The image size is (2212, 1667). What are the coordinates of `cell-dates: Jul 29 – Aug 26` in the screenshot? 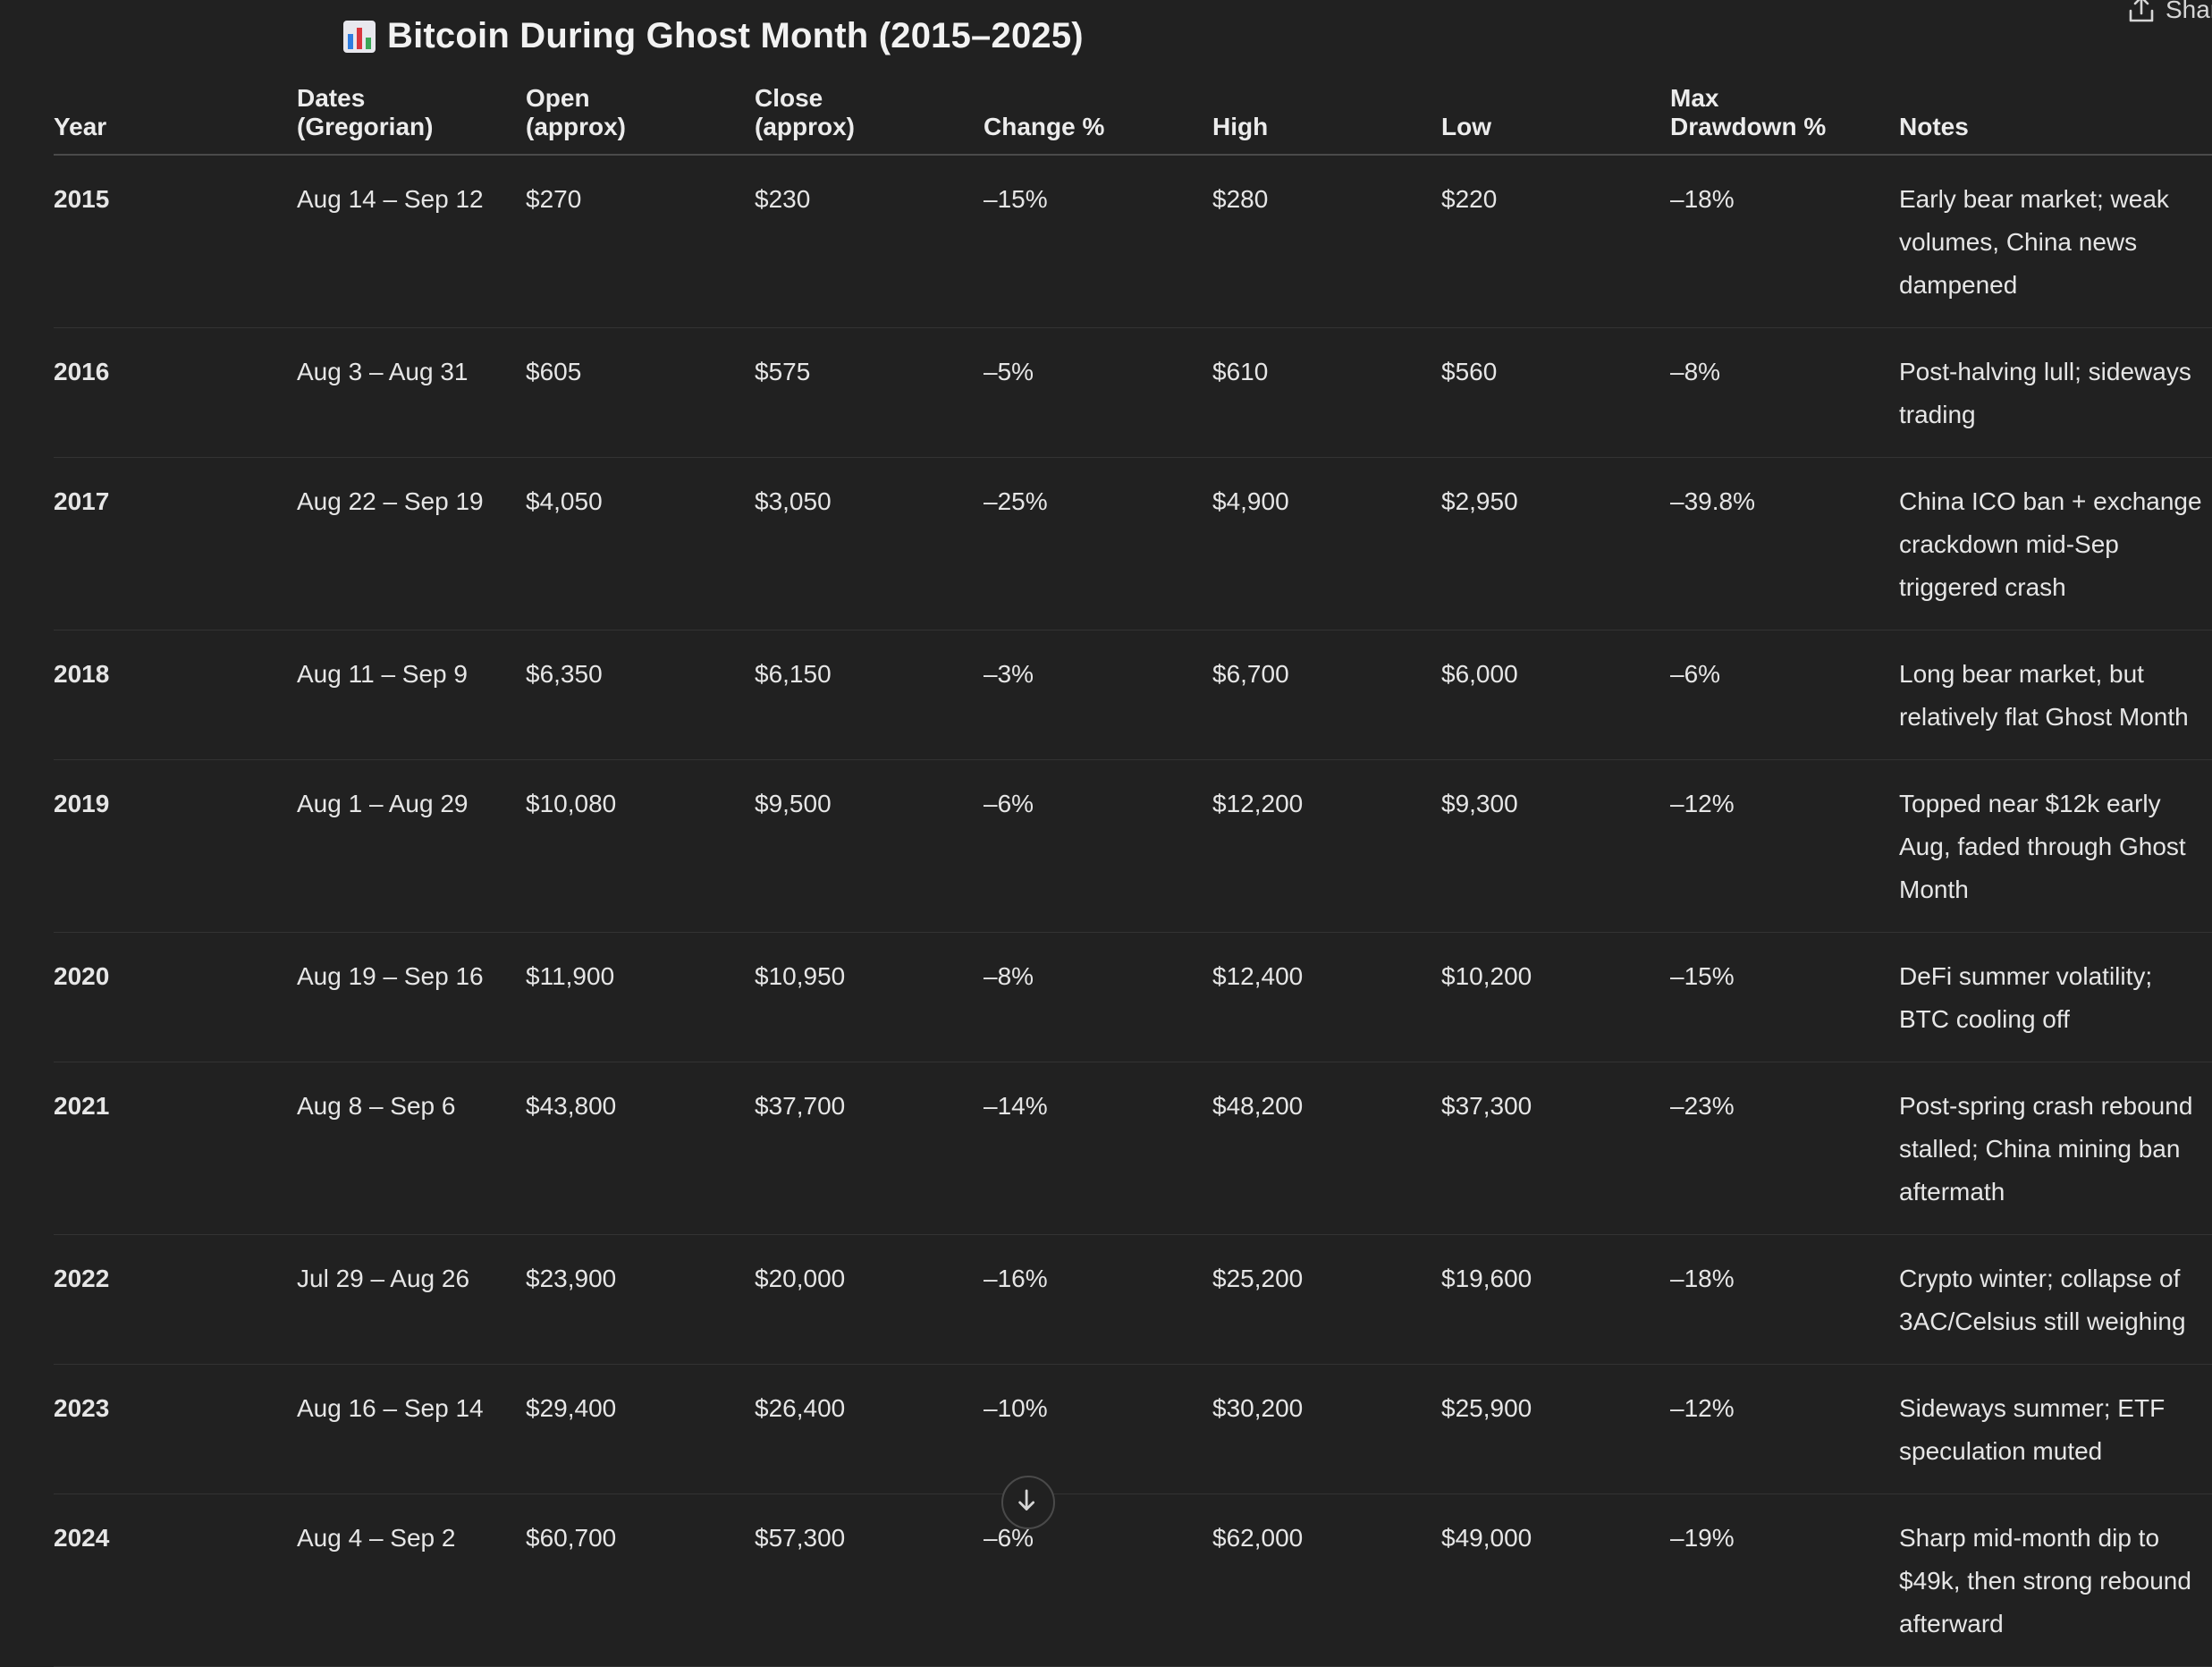 It's located at (411, 1299).